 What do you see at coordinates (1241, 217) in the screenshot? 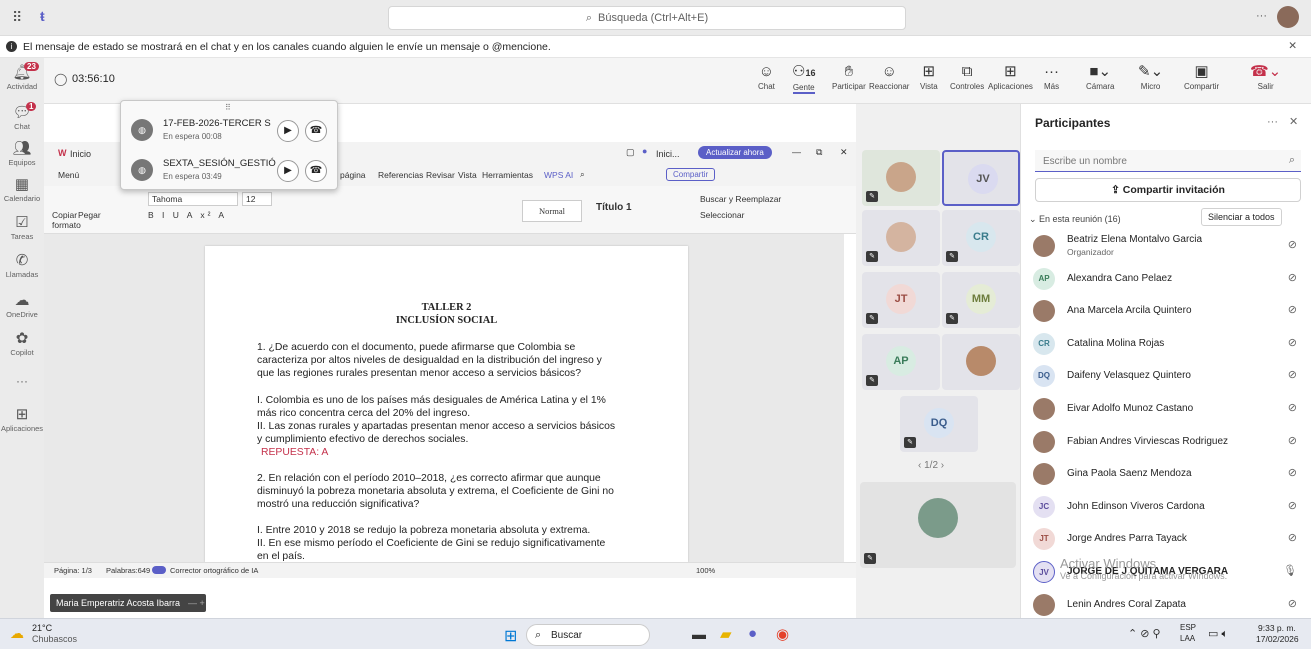
I see `mute-all-button: Silenciar a todos` at bounding box center [1241, 217].